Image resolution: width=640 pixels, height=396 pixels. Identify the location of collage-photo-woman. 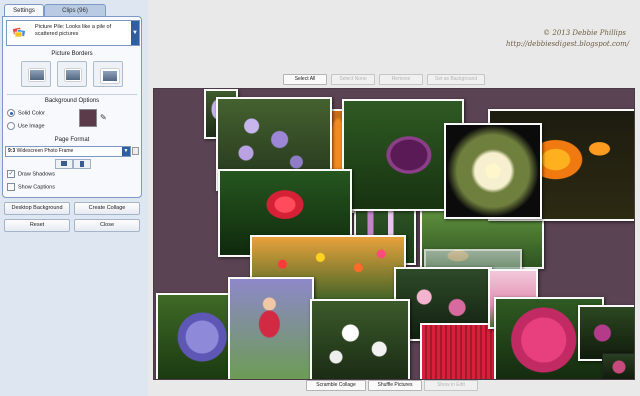
(271, 328).